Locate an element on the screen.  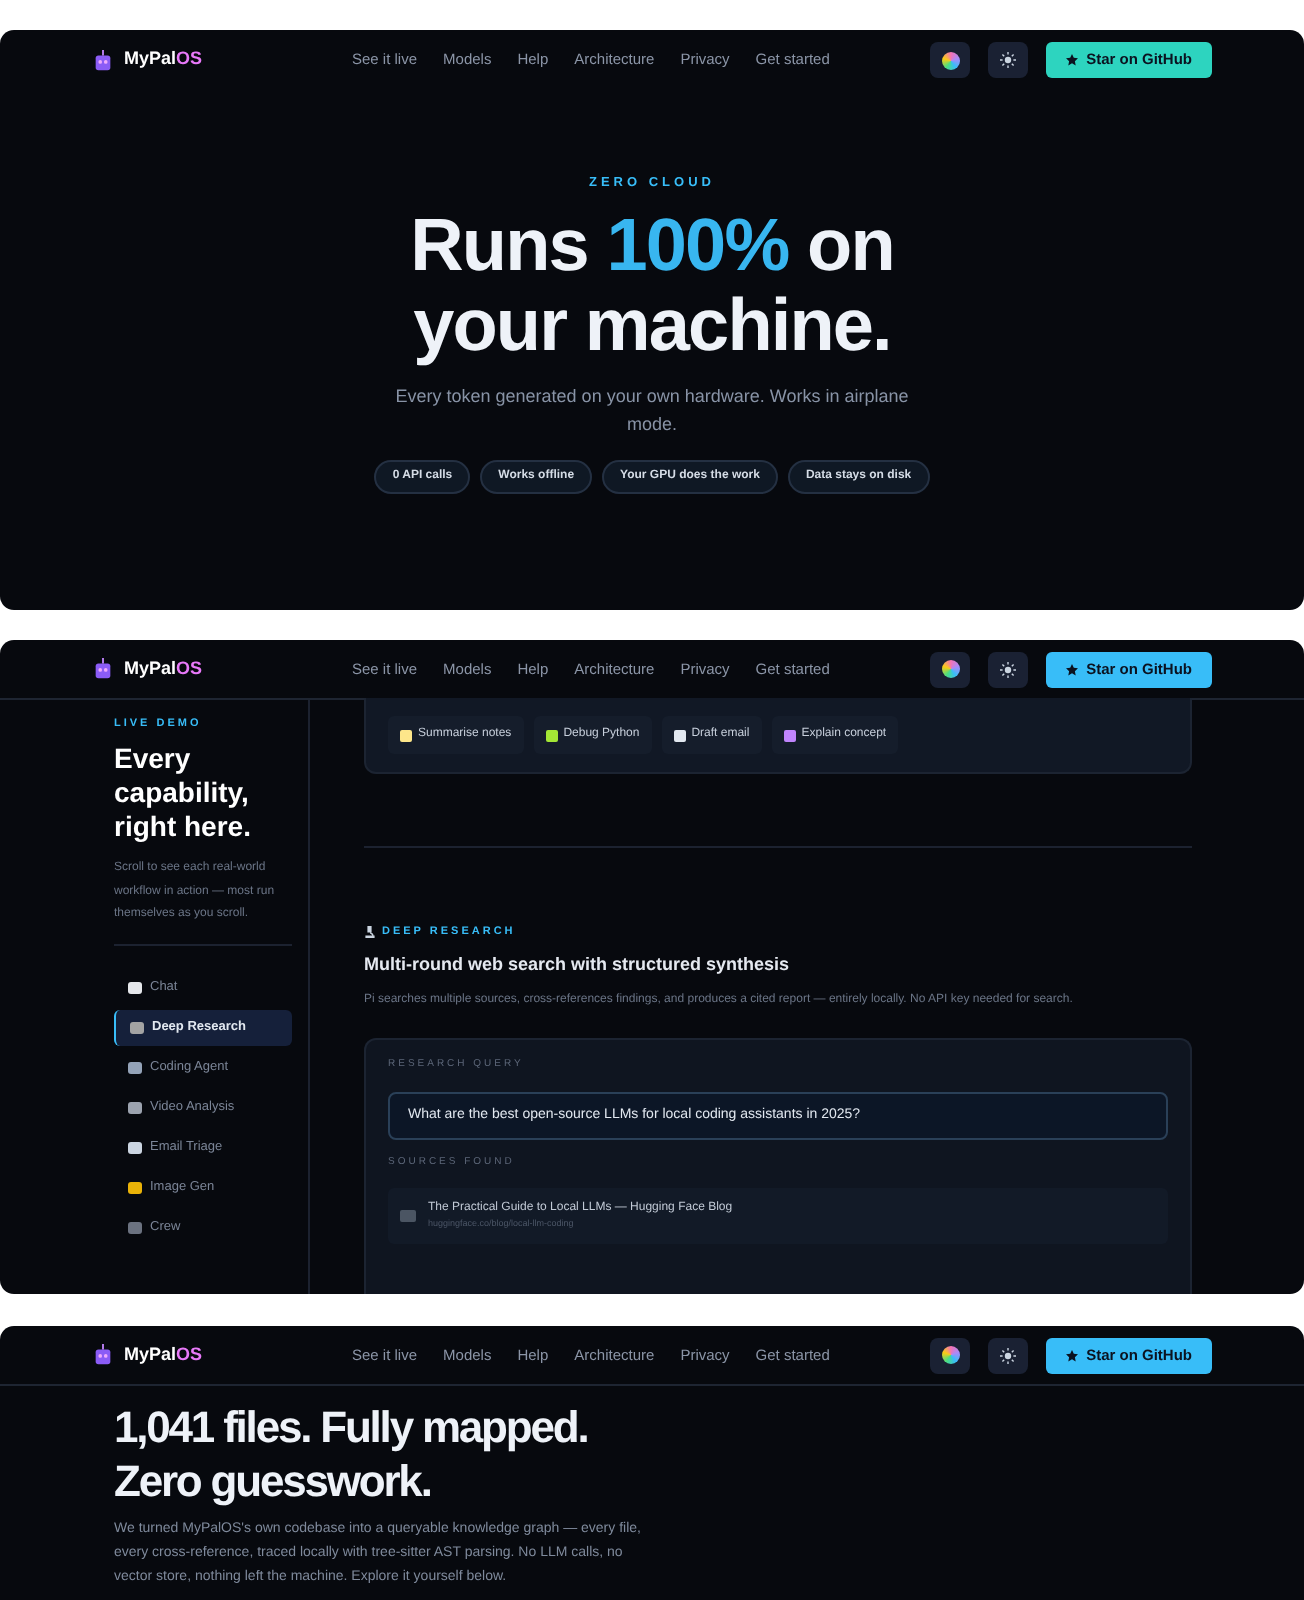
section-title: Every capability, right here. is located at coordinates (183, 793).